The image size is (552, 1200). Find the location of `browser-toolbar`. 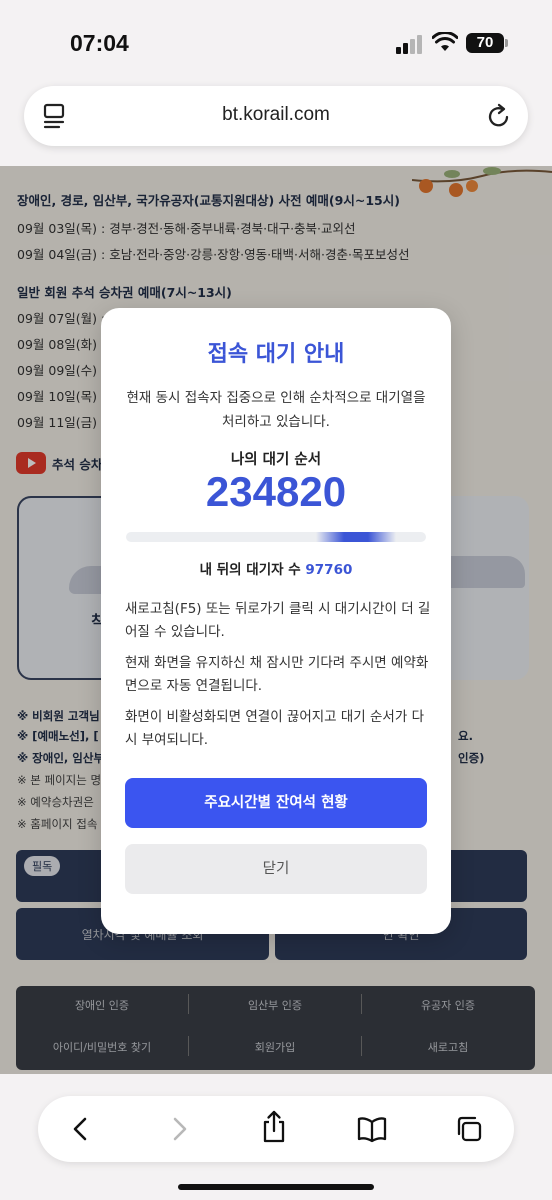

browser-toolbar is located at coordinates (276, 1137).